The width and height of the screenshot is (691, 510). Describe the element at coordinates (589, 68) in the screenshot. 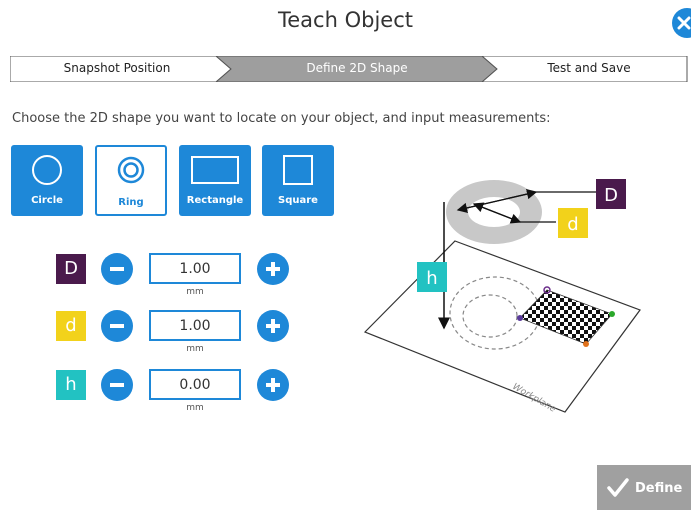

I see `step-test-and-save: Test and Save` at that location.